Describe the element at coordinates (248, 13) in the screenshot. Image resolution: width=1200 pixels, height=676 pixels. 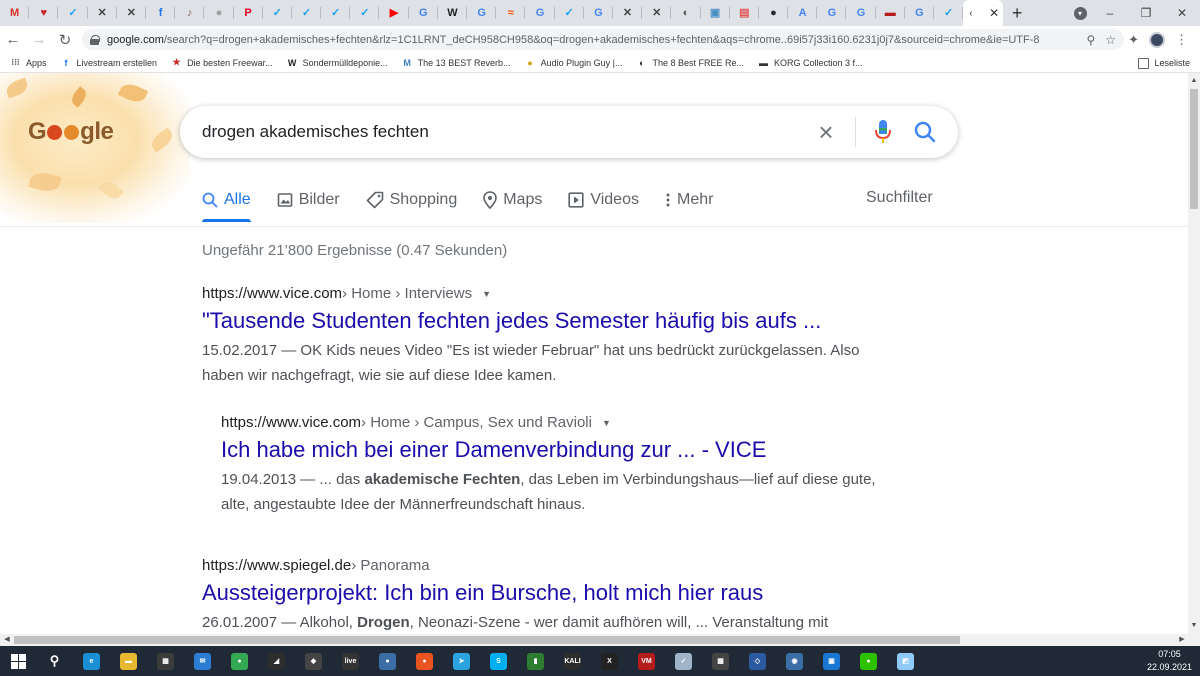
I see `browser-tab: P` at that location.